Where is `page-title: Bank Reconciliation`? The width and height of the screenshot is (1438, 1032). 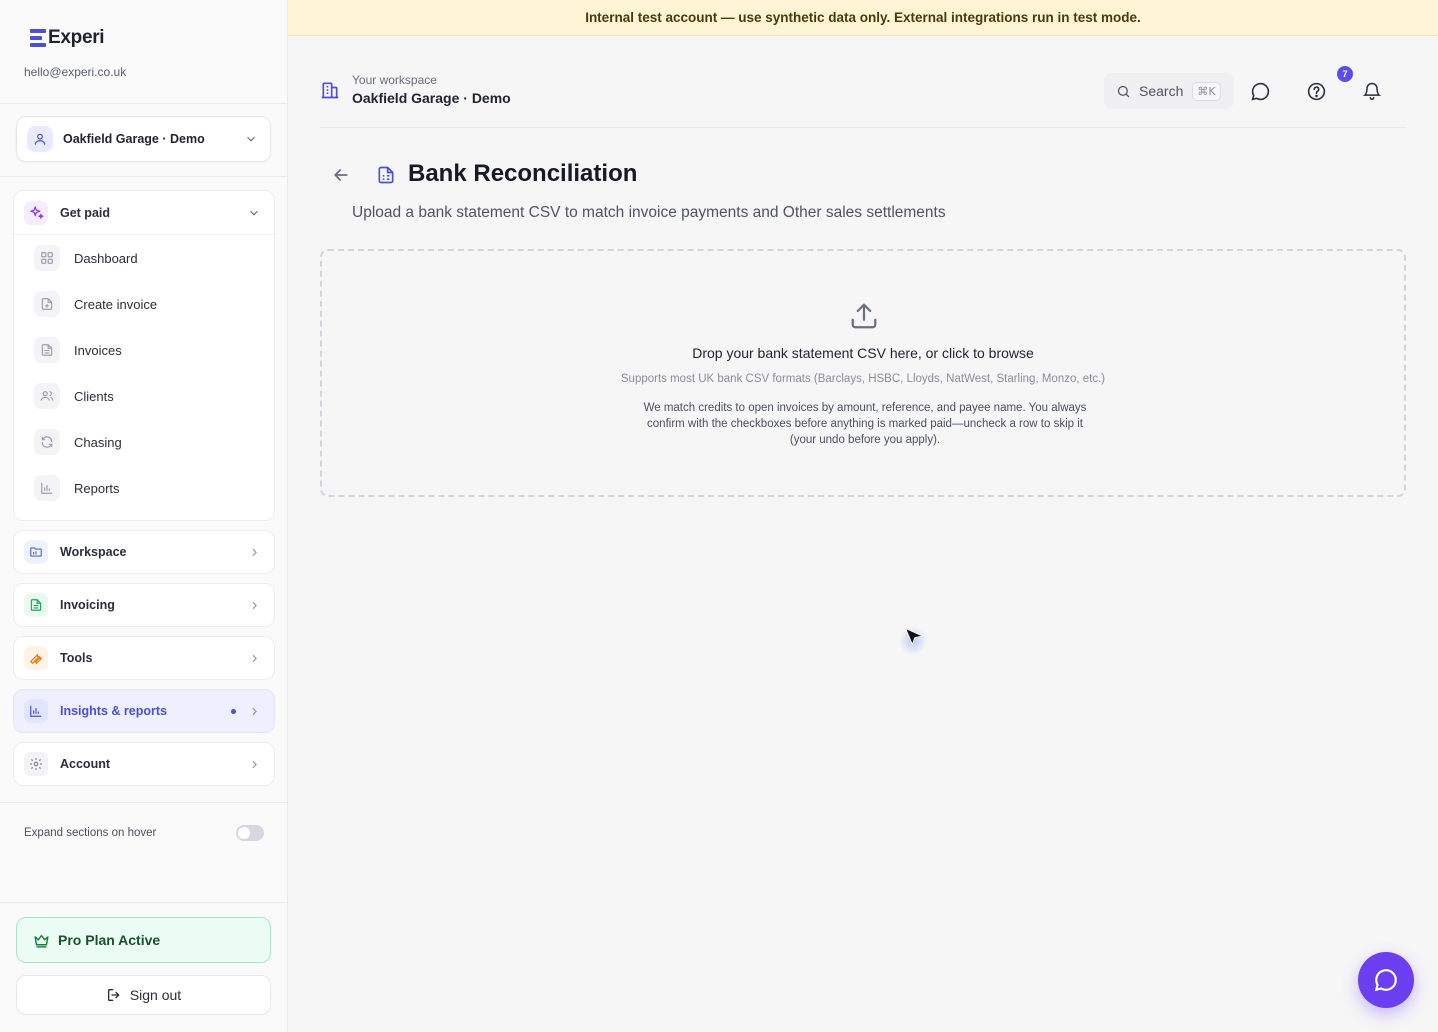
page-title: Bank Reconciliation is located at coordinates (523, 173).